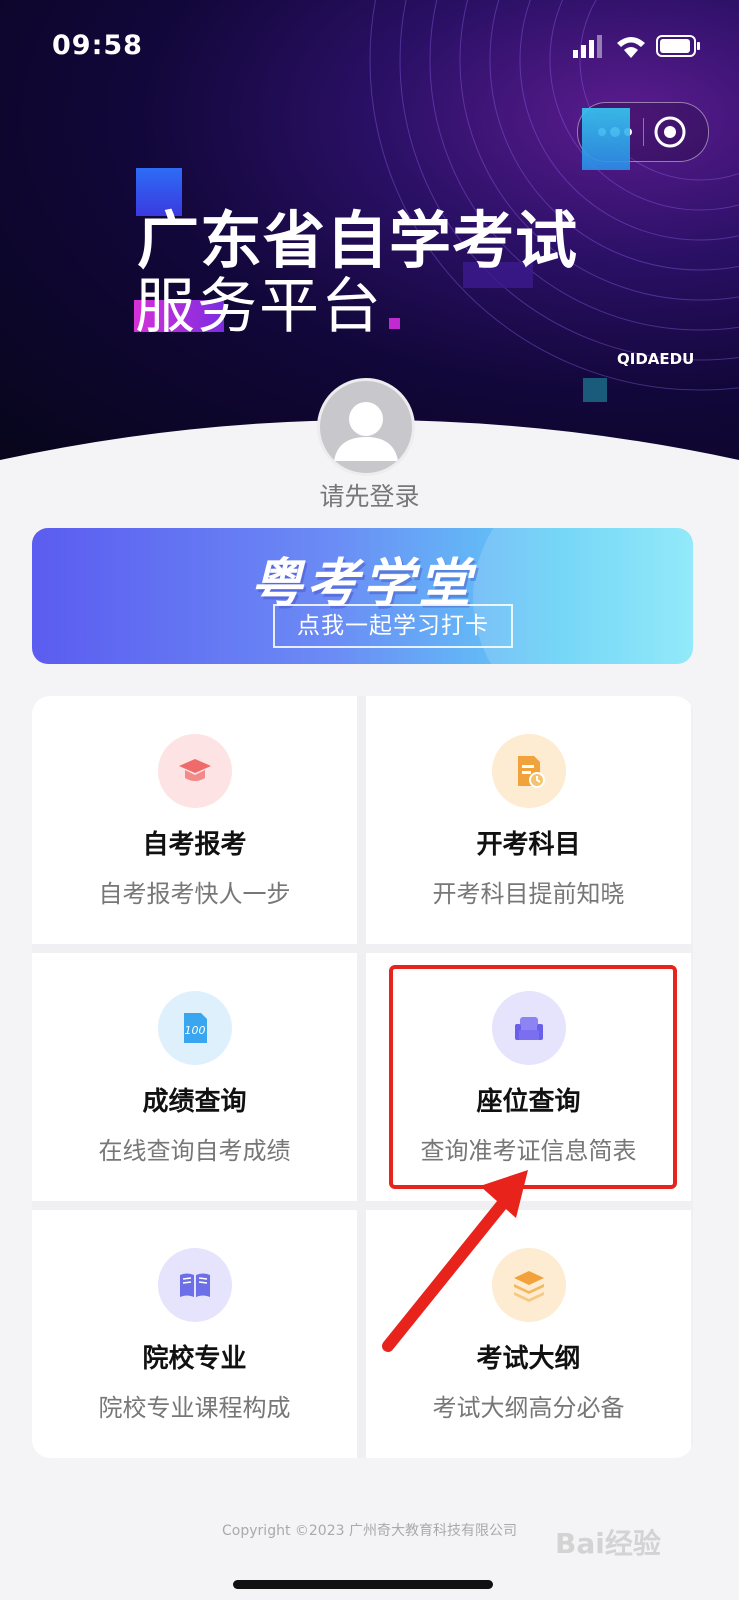 The height and width of the screenshot is (1600, 739). What do you see at coordinates (369, 495) in the screenshot?
I see `login-prompt: 请先登录` at bounding box center [369, 495].